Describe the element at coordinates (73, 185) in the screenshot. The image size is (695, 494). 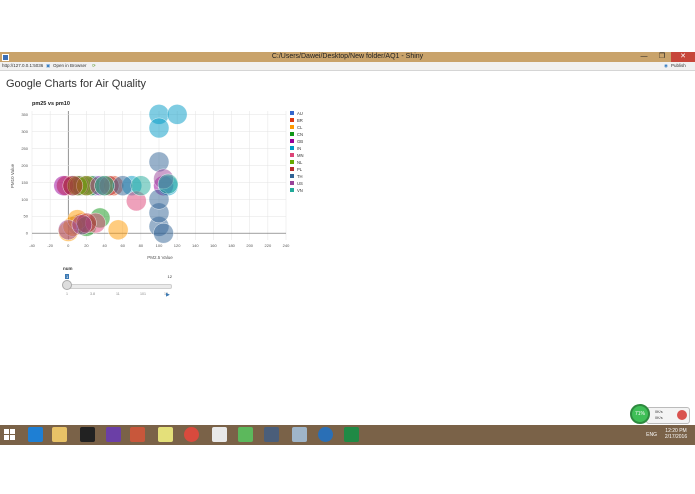
I see `bubble-pl` at that location.